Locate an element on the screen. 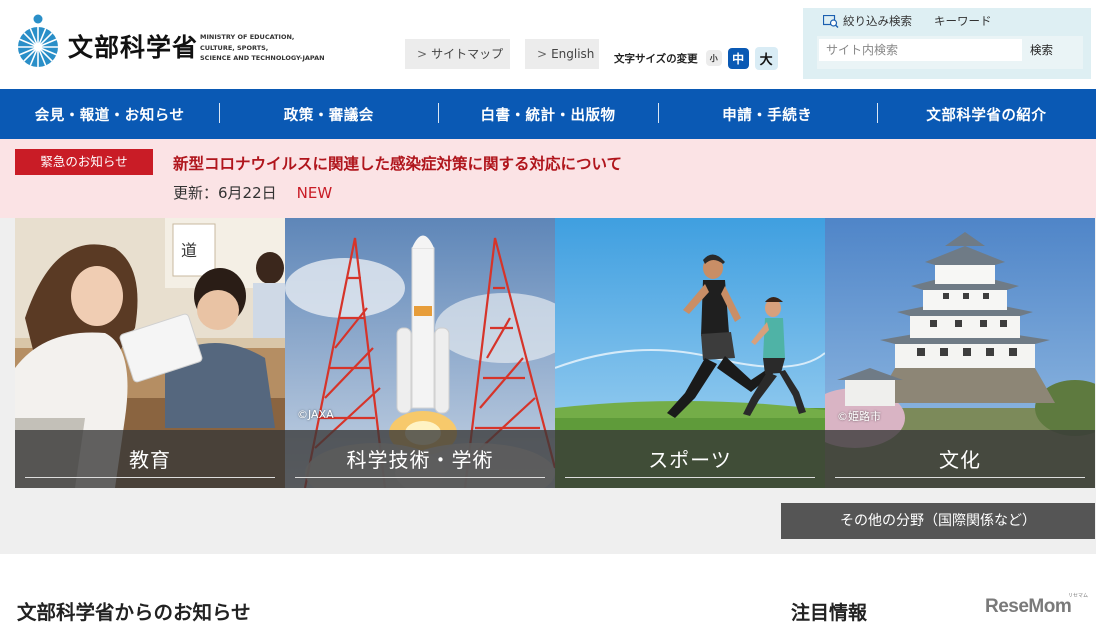 This screenshot has height=630, width=1096. tile-science-credit: ©JAXA is located at coordinates (315, 414).